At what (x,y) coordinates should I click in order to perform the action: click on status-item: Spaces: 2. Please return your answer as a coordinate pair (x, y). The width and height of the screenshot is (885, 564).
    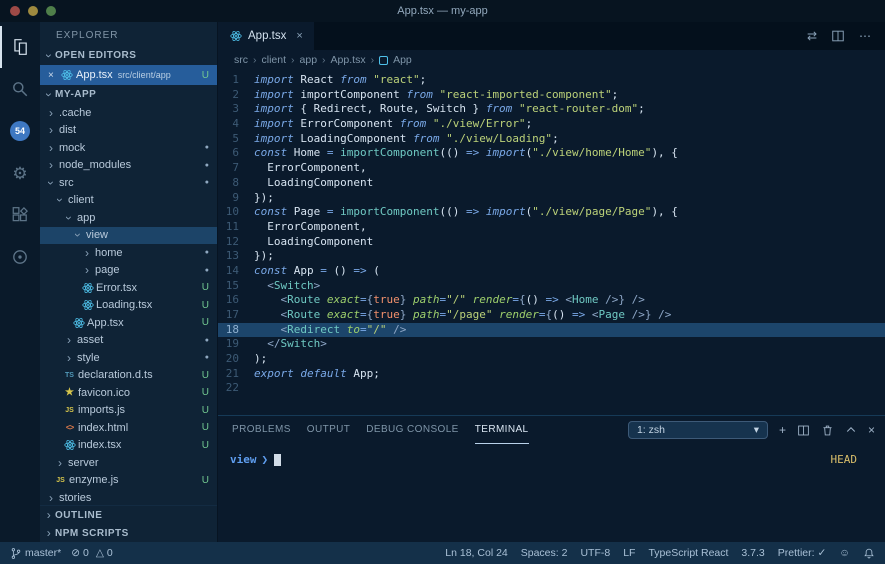
    Looking at the image, I should click on (544, 553).